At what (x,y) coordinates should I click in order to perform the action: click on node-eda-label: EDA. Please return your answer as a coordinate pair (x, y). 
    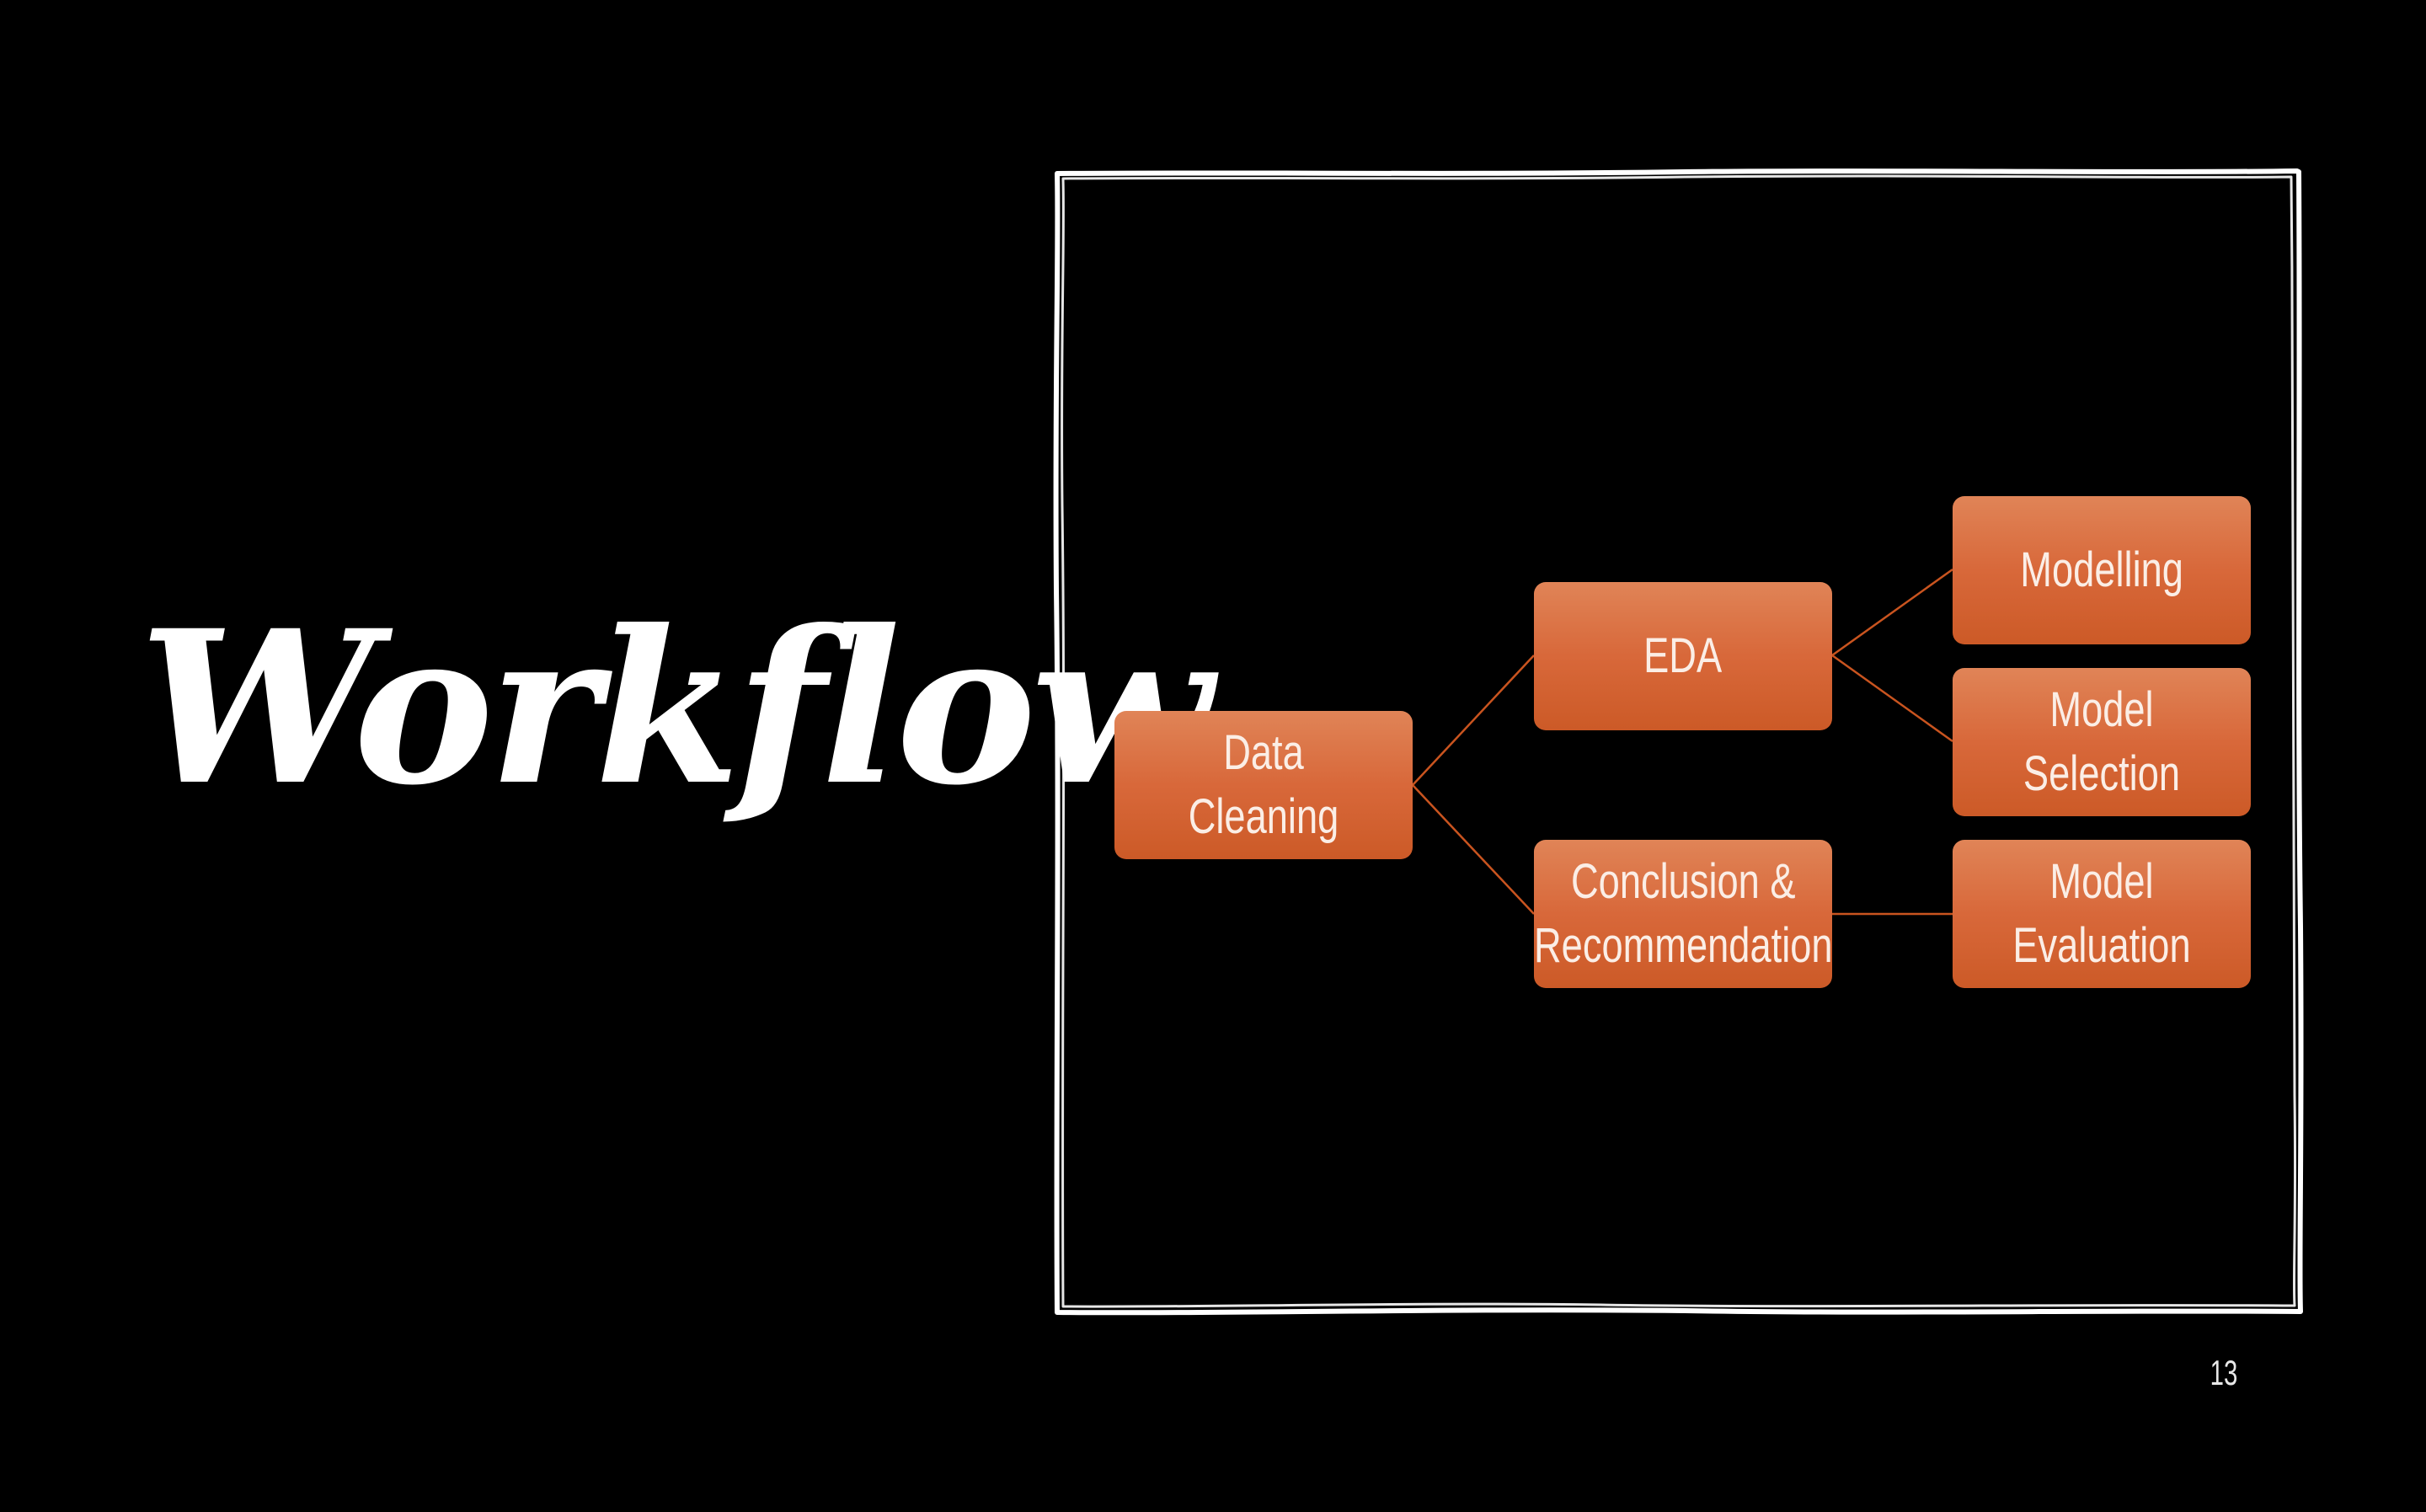
    Looking at the image, I should click on (1683, 655).